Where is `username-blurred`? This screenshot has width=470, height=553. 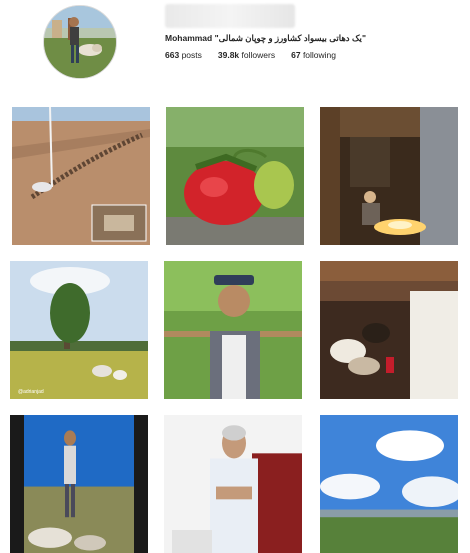
username-blurred is located at coordinates (230, 16).